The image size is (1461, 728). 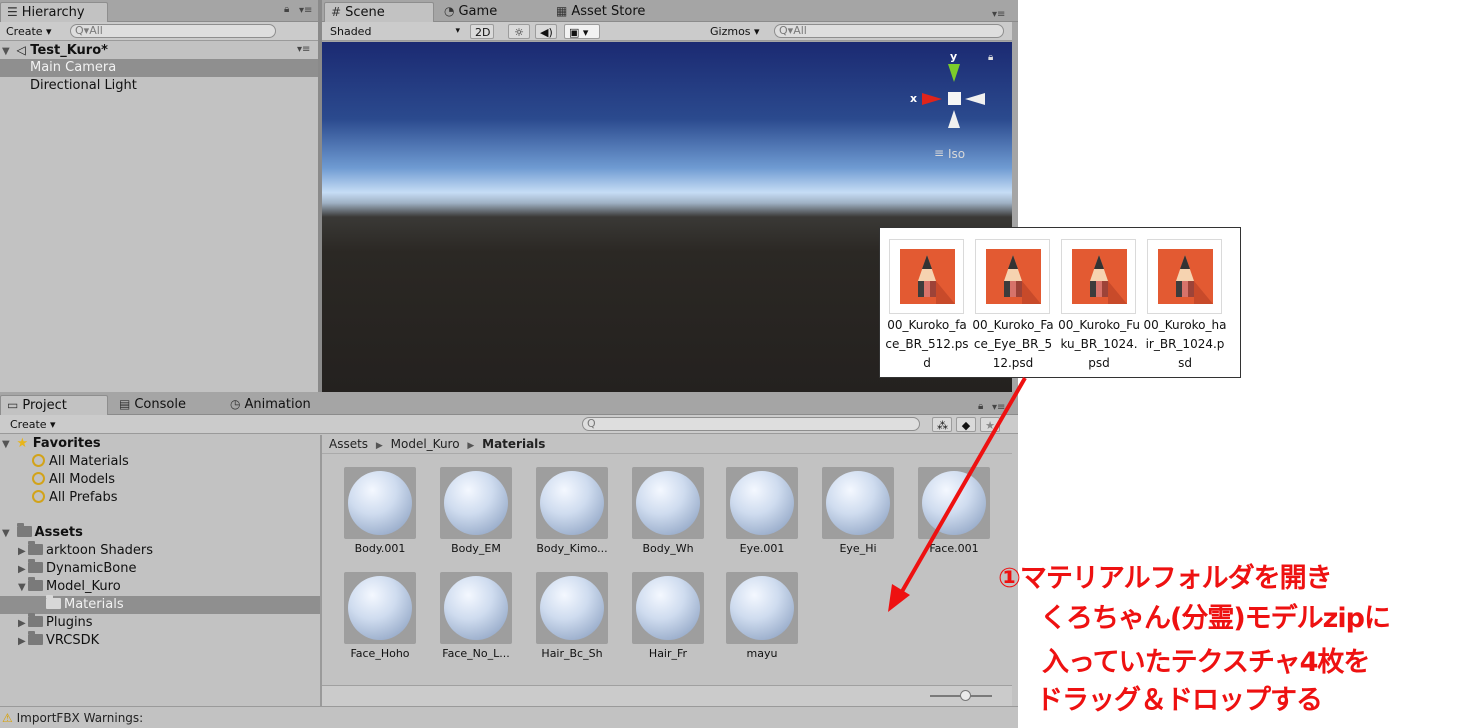 What do you see at coordinates (160, 587) in the screenshot?
I see `folder-model-kuro: ▼ Model_Kuro` at bounding box center [160, 587].